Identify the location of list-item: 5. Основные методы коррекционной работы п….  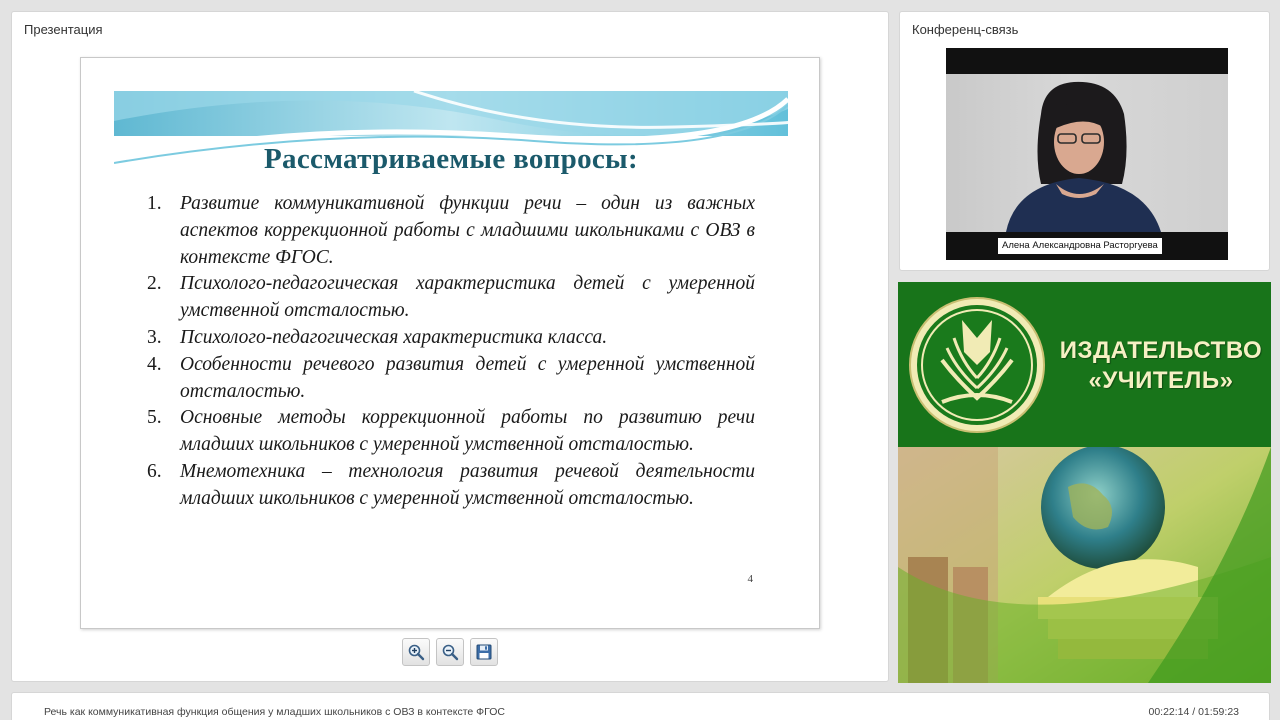
(451, 432).